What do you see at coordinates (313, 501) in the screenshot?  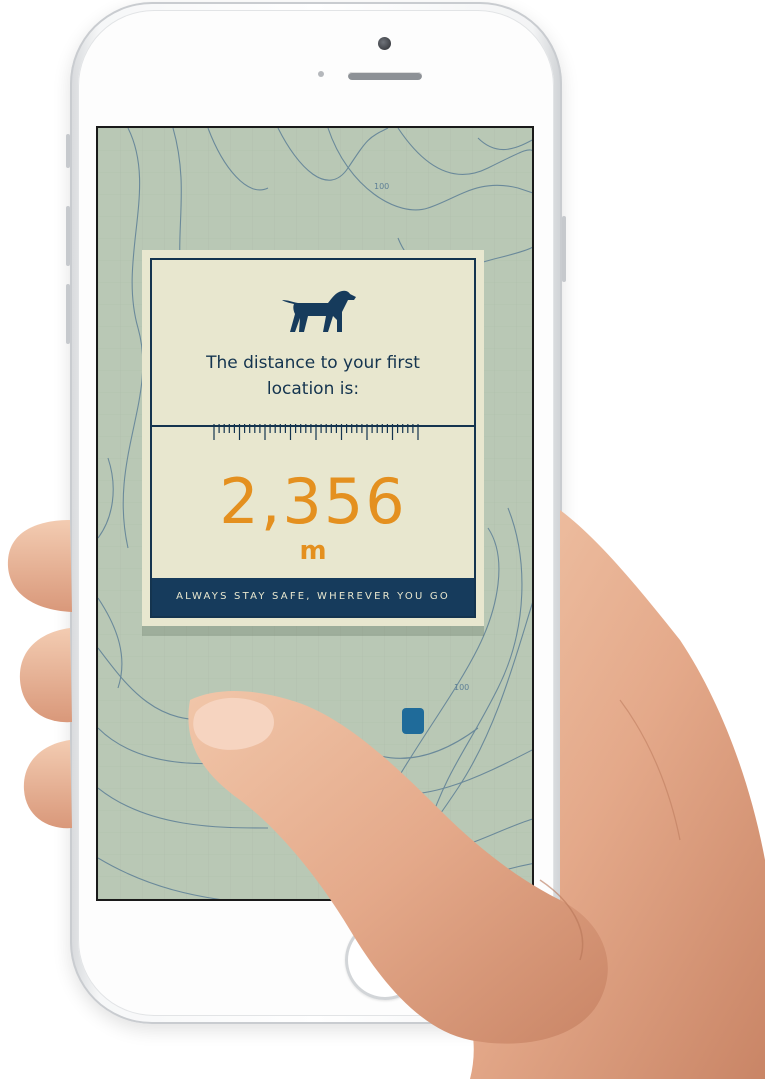 I see `distance-value: 2,356` at bounding box center [313, 501].